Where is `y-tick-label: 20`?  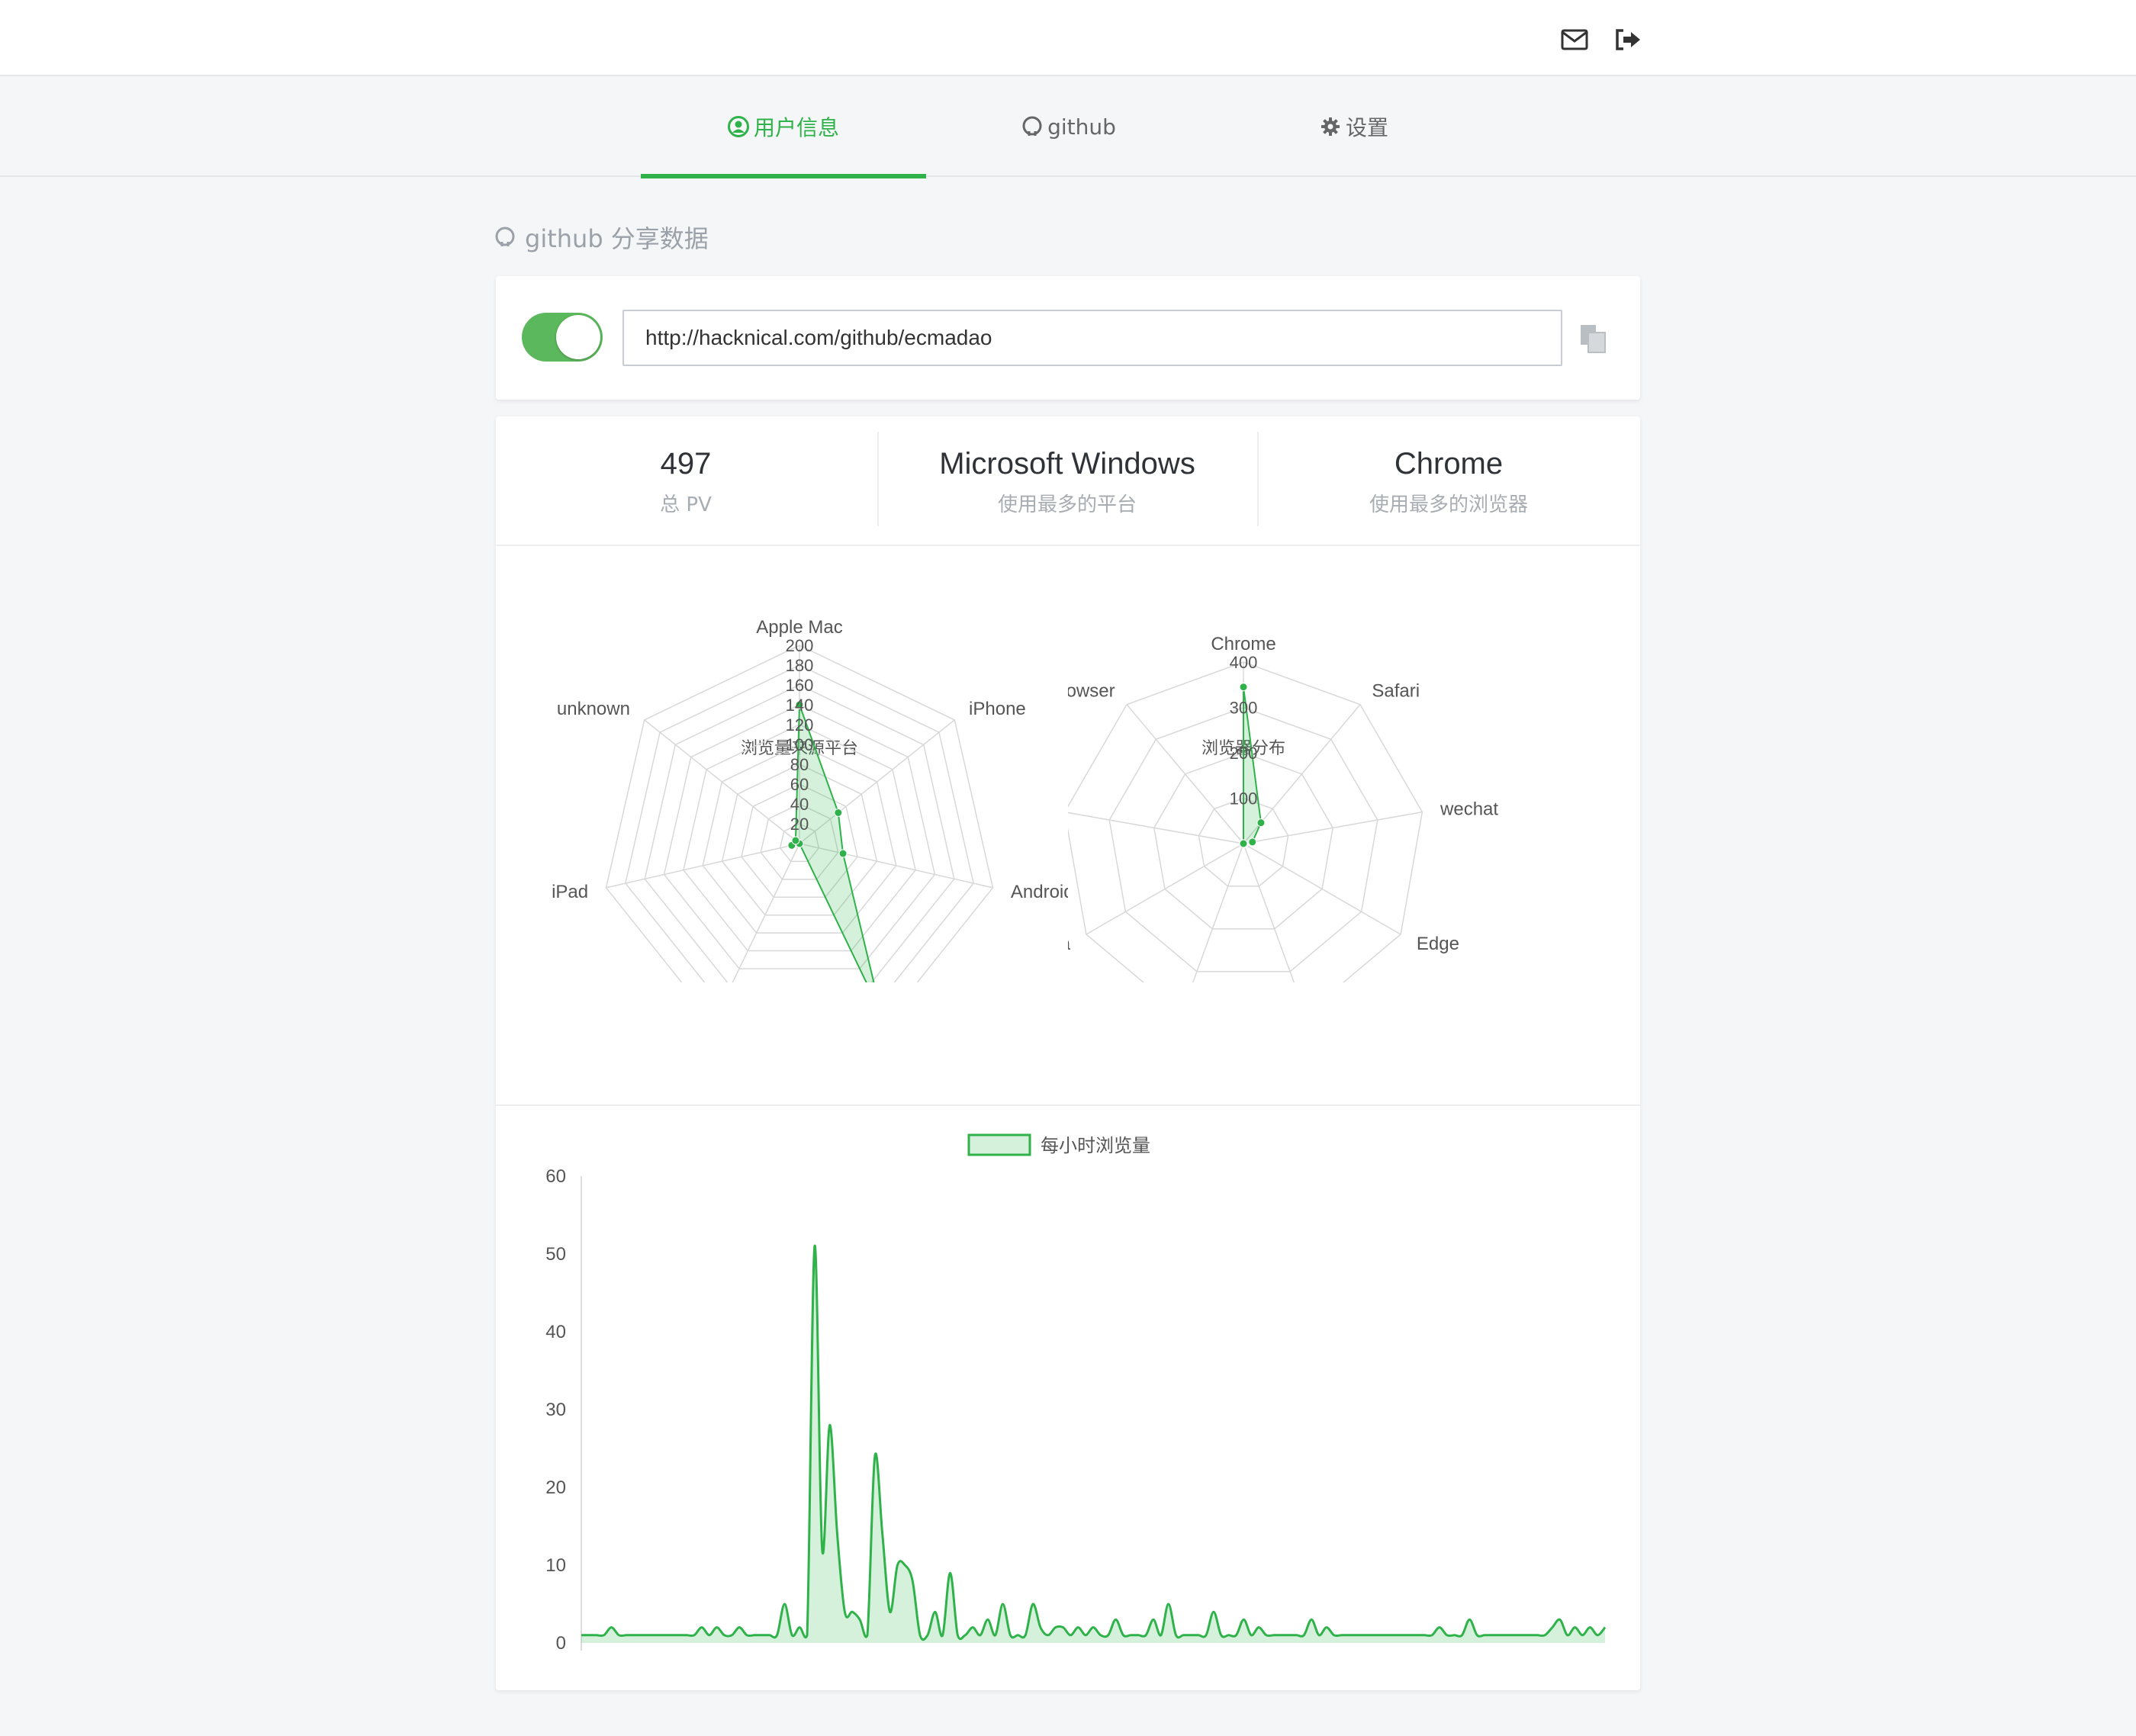 y-tick-label: 20 is located at coordinates (556, 1488).